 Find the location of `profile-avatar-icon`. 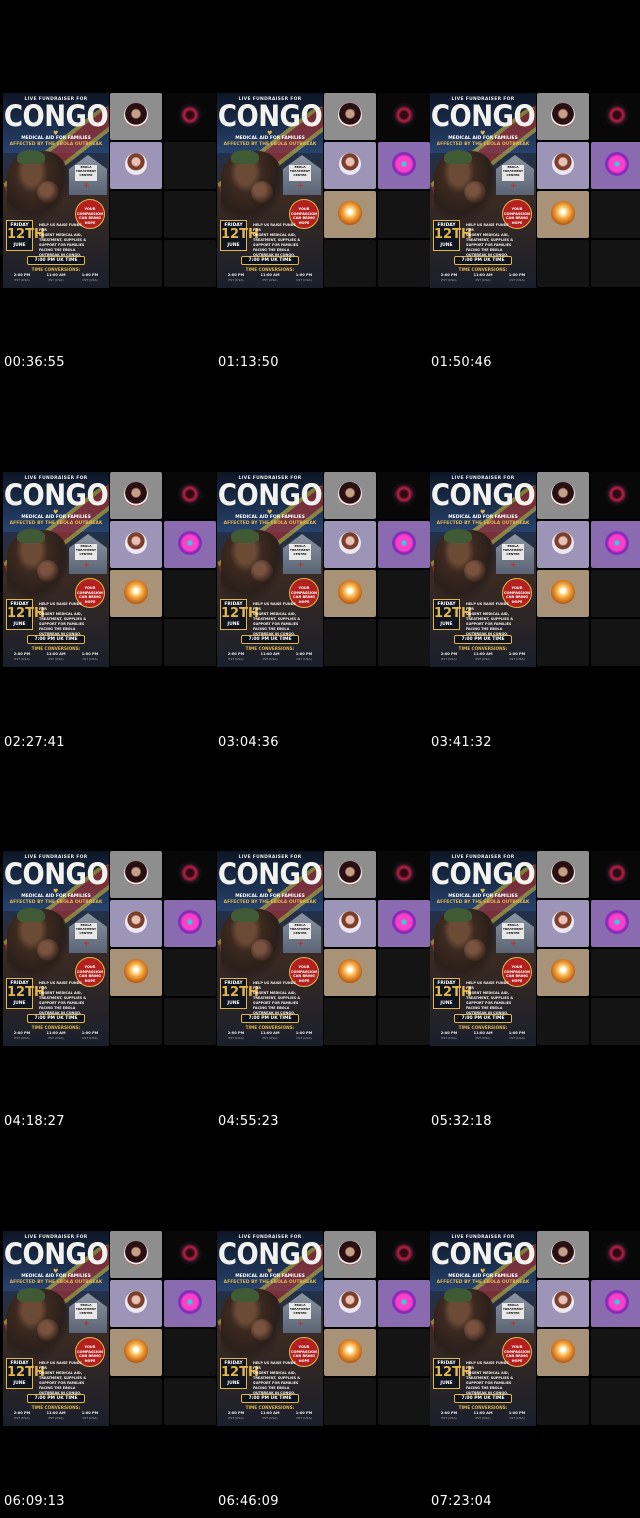

profile-avatar-icon is located at coordinates (136, 115).